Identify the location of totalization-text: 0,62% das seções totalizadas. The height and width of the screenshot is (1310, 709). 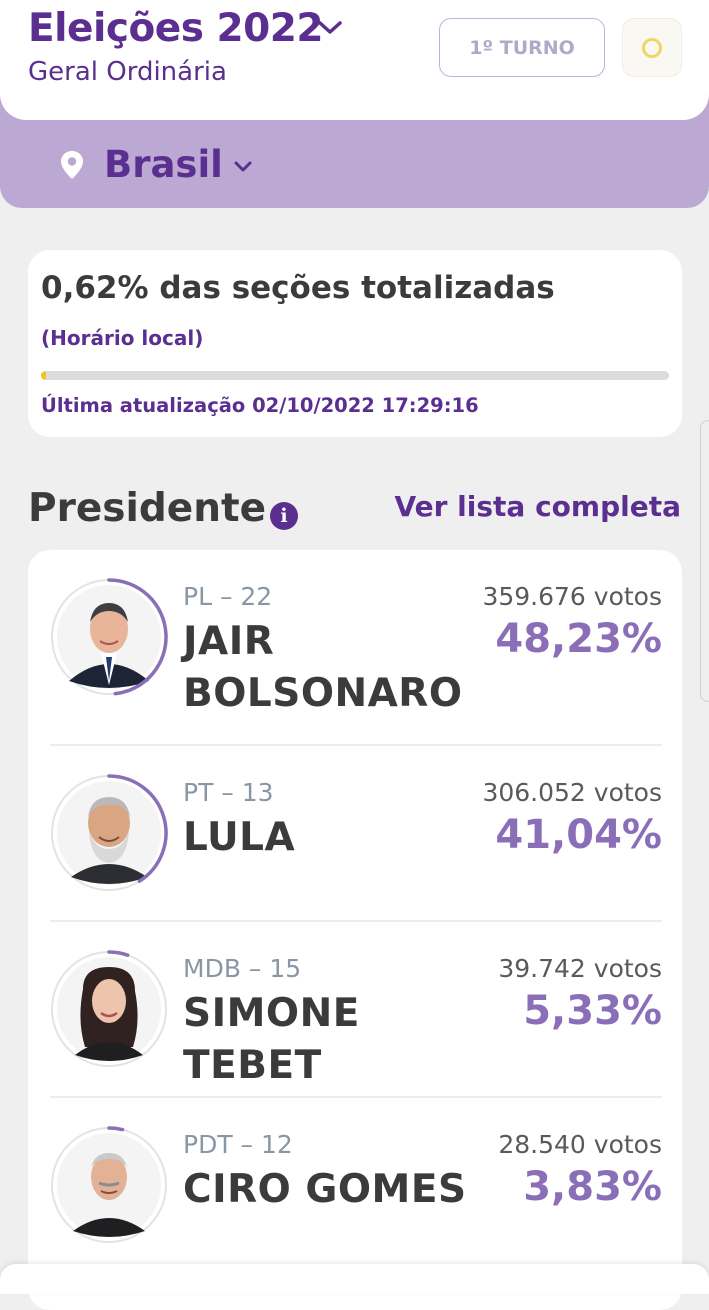
(298, 288).